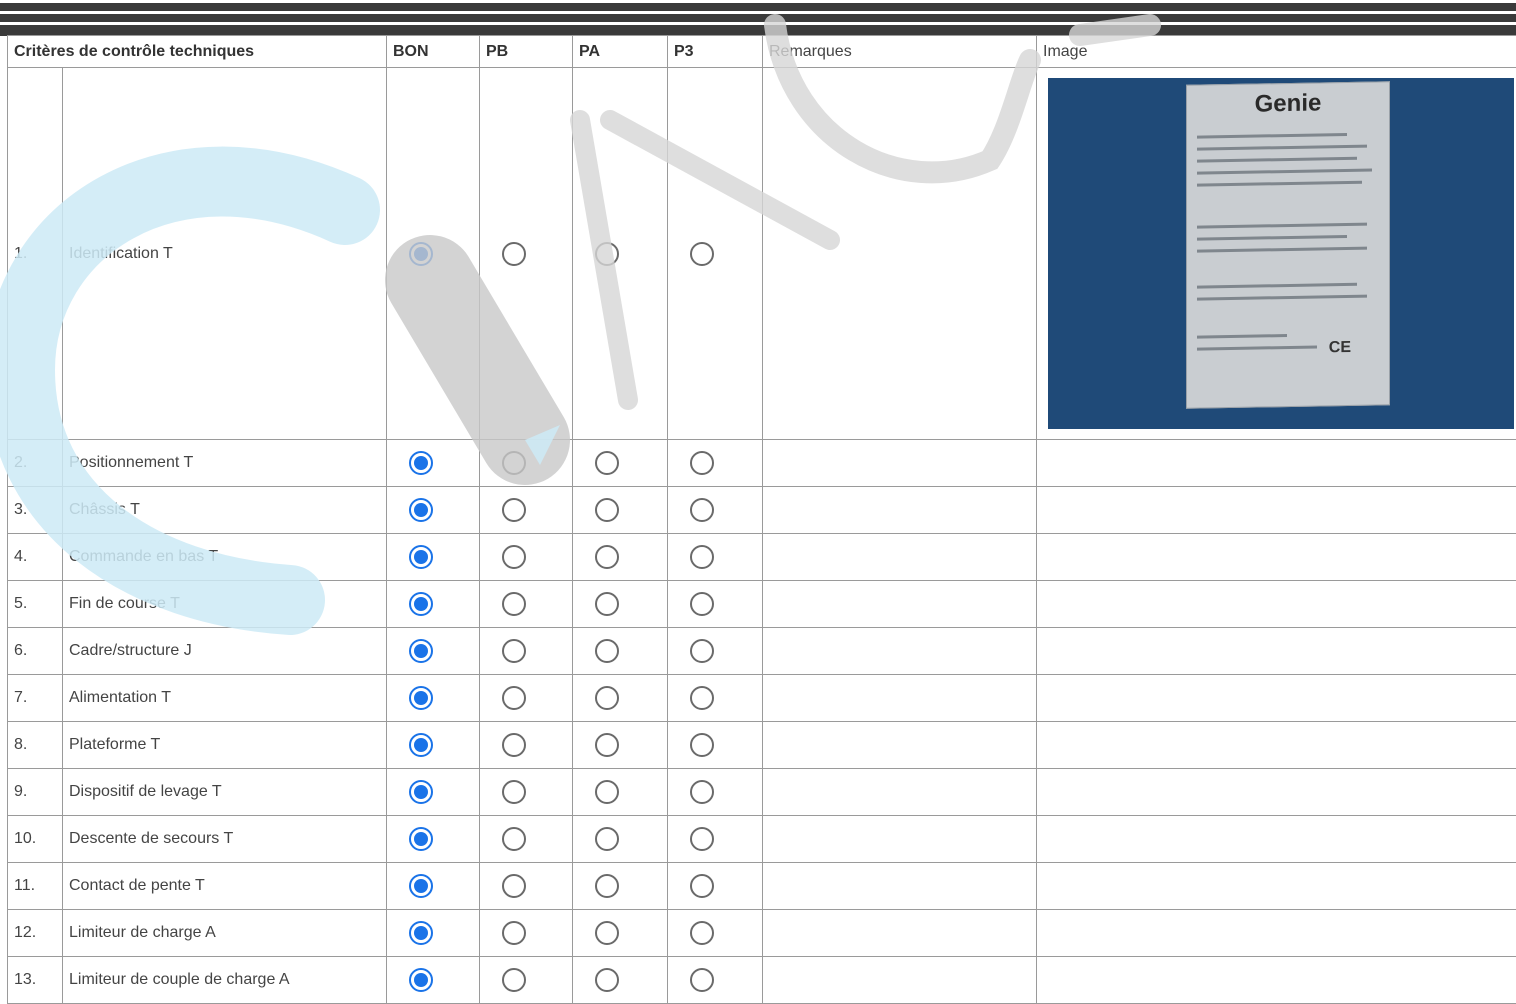 The height and width of the screenshot is (1004, 1516). Describe the element at coordinates (758, 18) in the screenshot. I see `header-bar` at that location.